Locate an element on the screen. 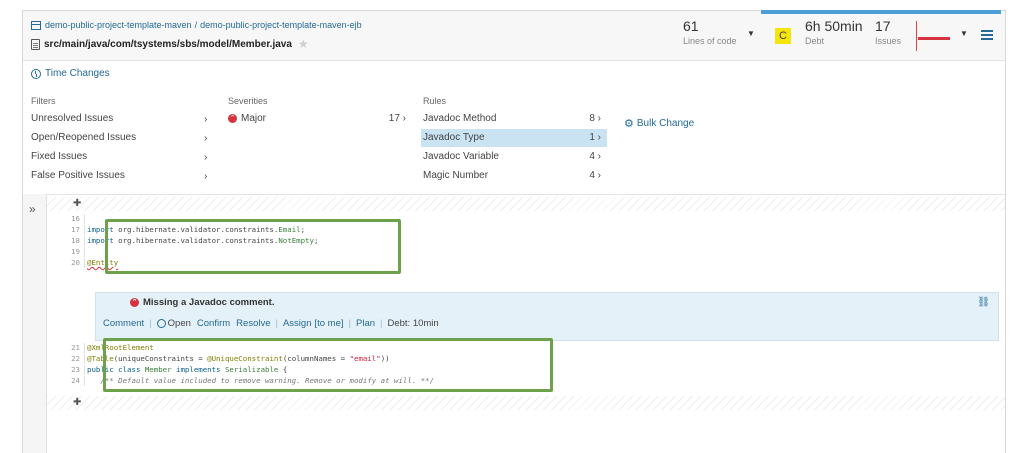  rules-heading: Rules is located at coordinates (435, 101).